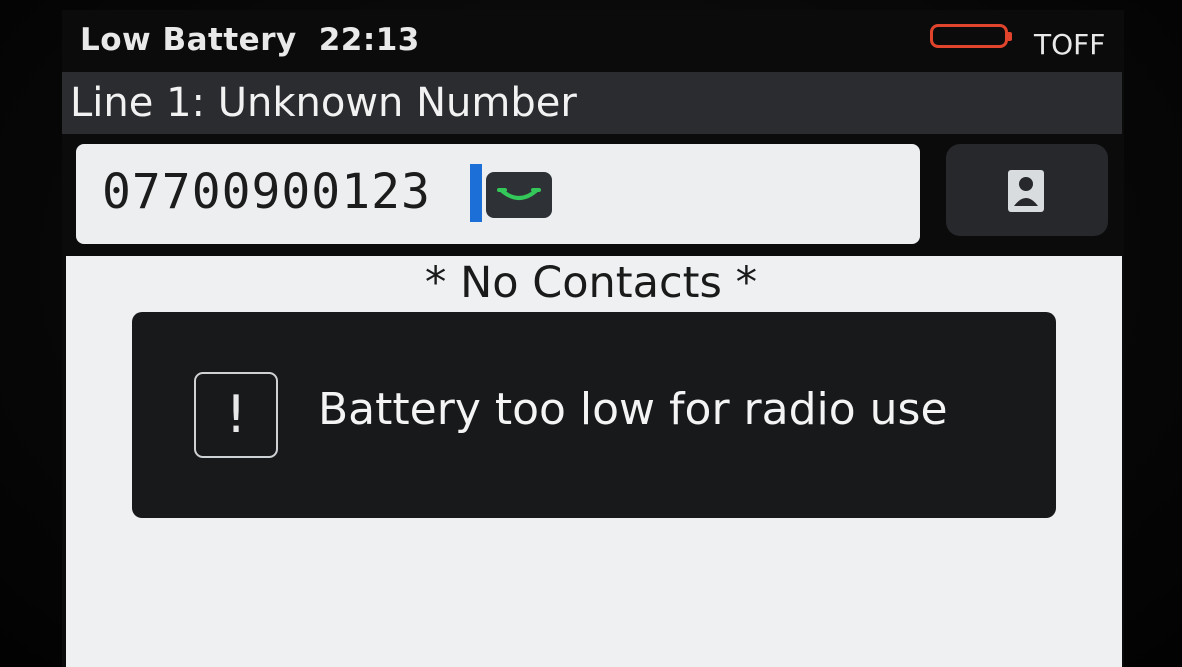 Image resolution: width=1182 pixels, height=667 pixels. I want to click on status-bar: Low Battery 22:13 TOFF, so click(593, 41).